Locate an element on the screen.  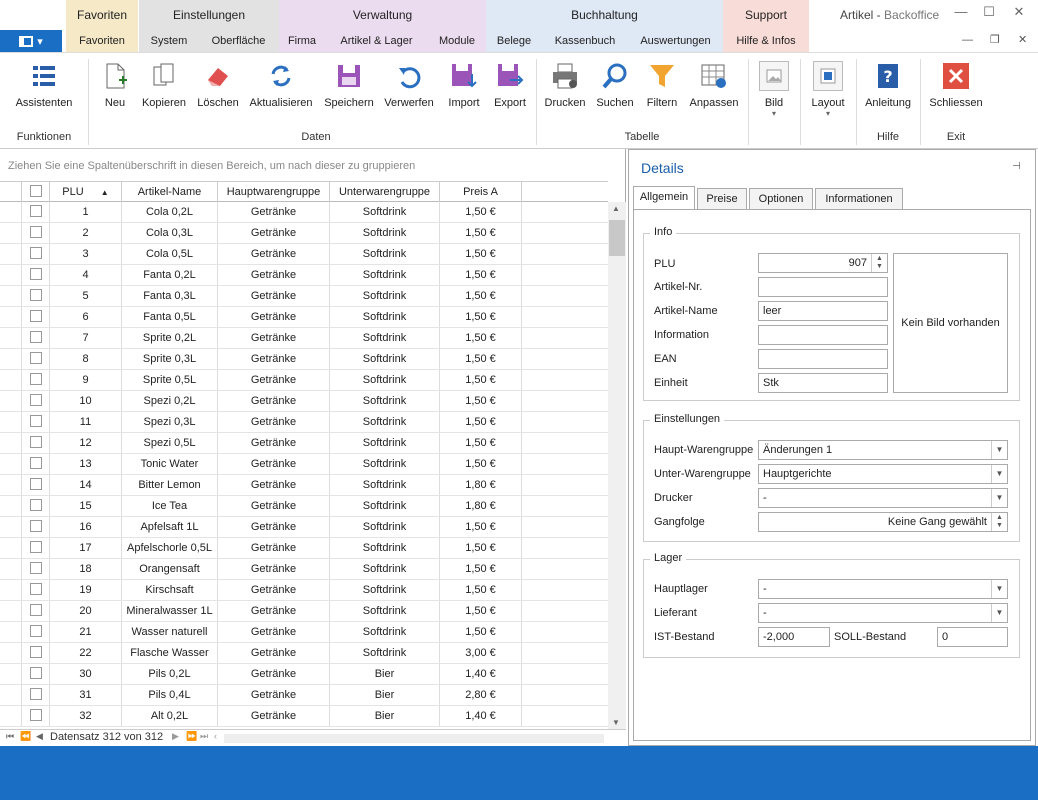
table-cell: Orangensaft is located at coordinates (170, 569).